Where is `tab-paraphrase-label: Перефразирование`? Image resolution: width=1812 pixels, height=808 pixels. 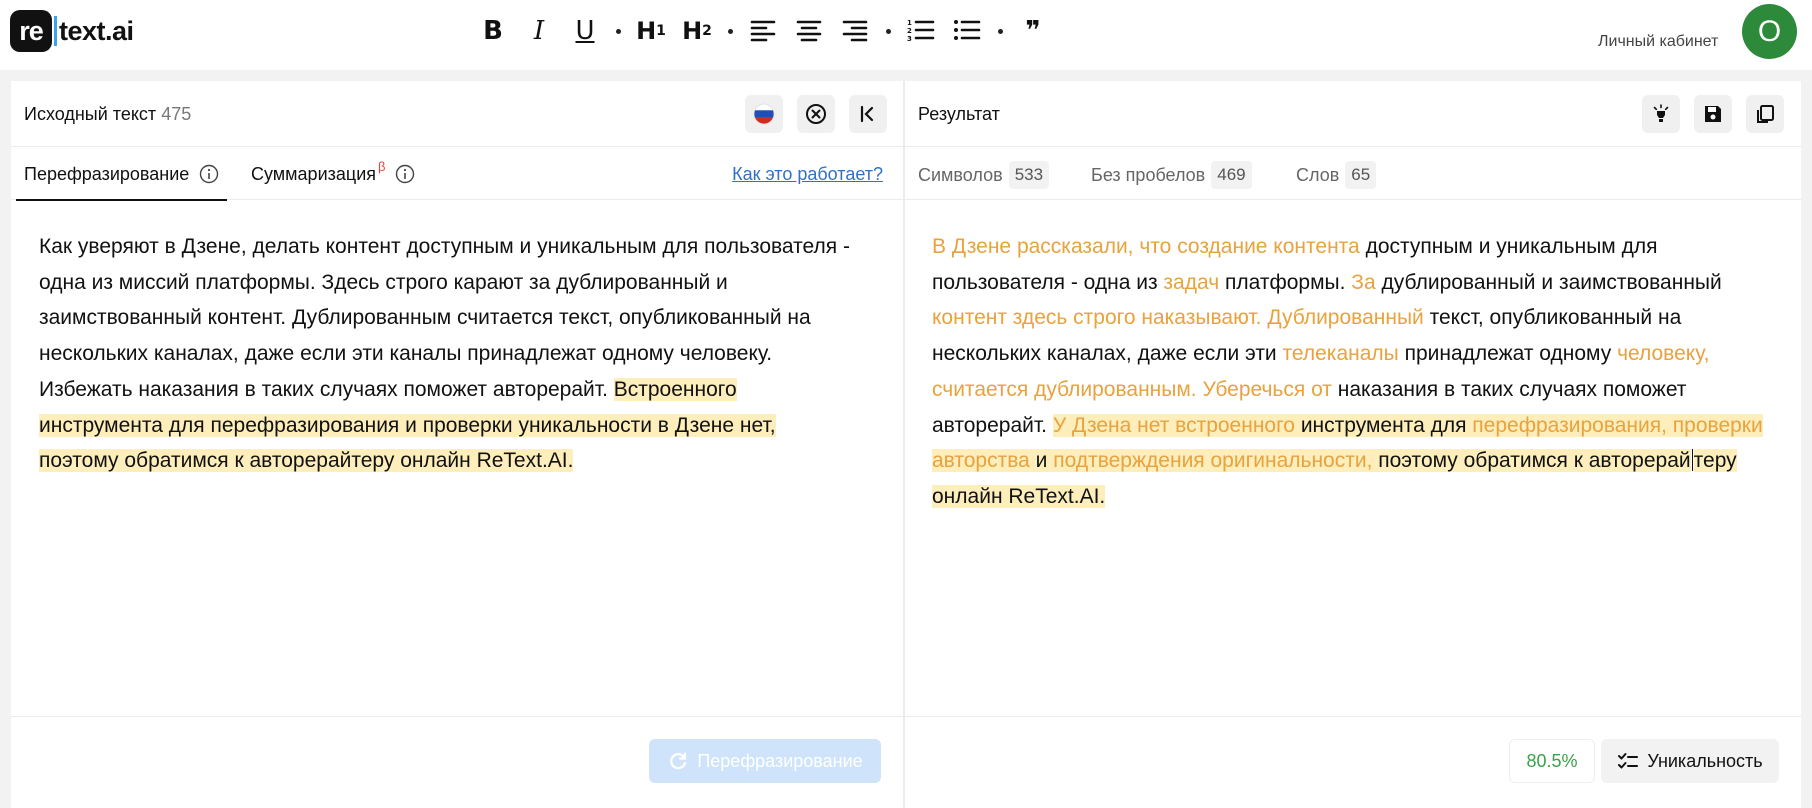 tab-paraphrase-label: Перефразирование is located at coordinates (107, 173).